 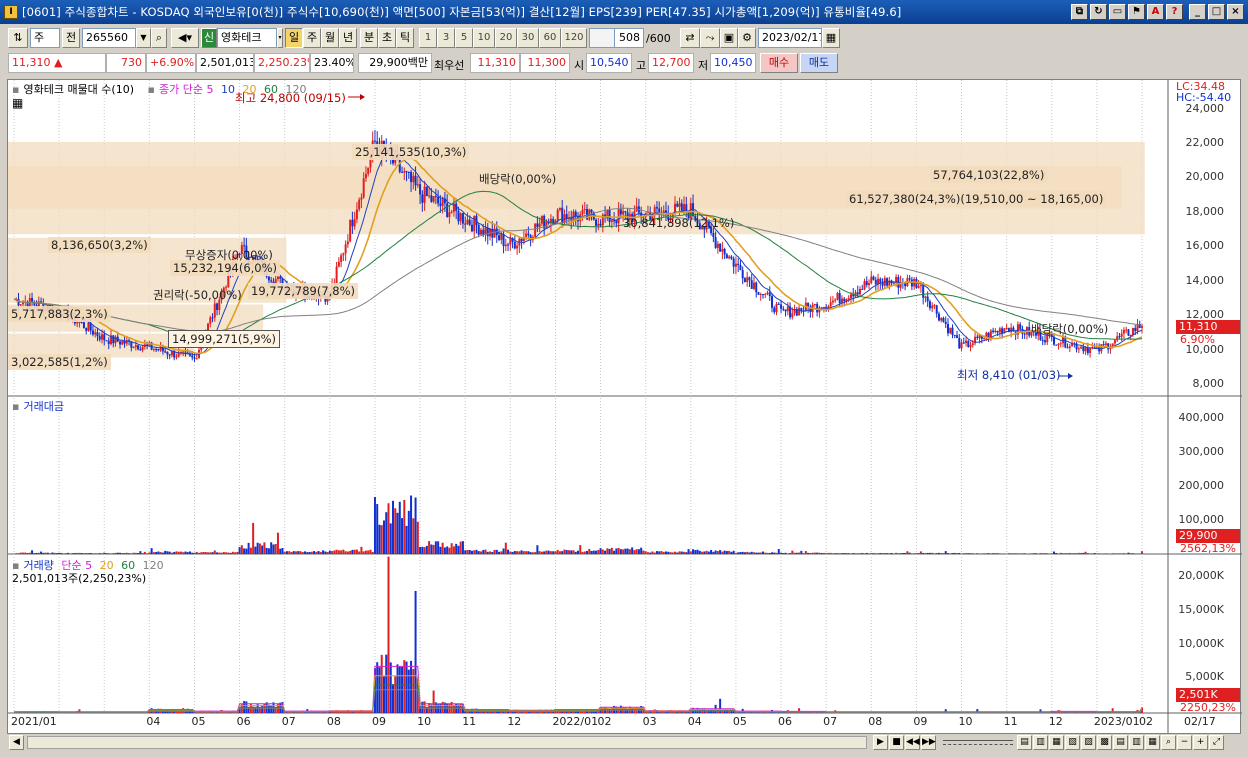 I want to click on minimize-button: _, so click(x=1197, y=12).